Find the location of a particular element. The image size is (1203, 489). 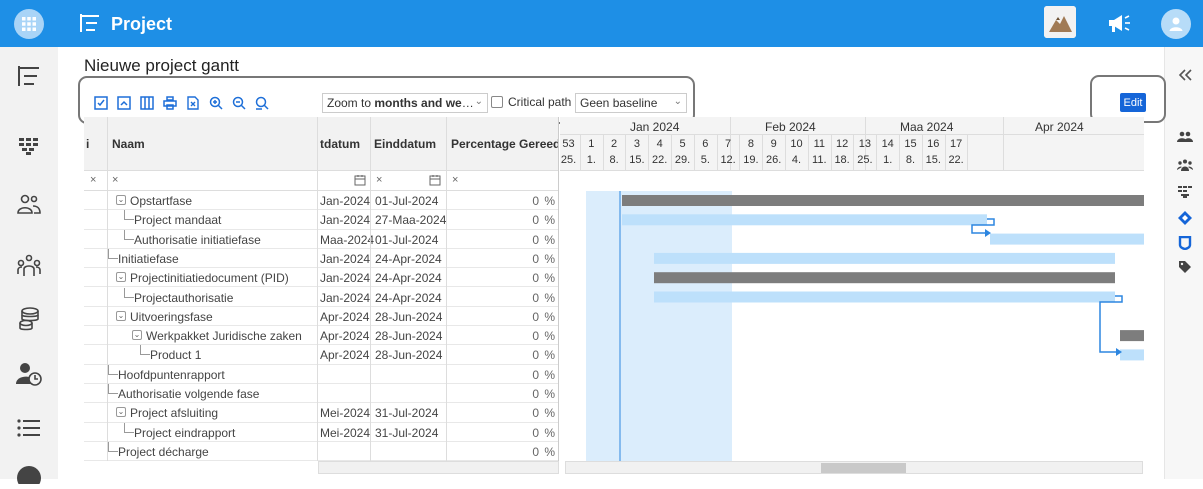

table-row: Project mandaat Jan-2024 27-Maa-2024 0% is located at coordinates (321, 220).